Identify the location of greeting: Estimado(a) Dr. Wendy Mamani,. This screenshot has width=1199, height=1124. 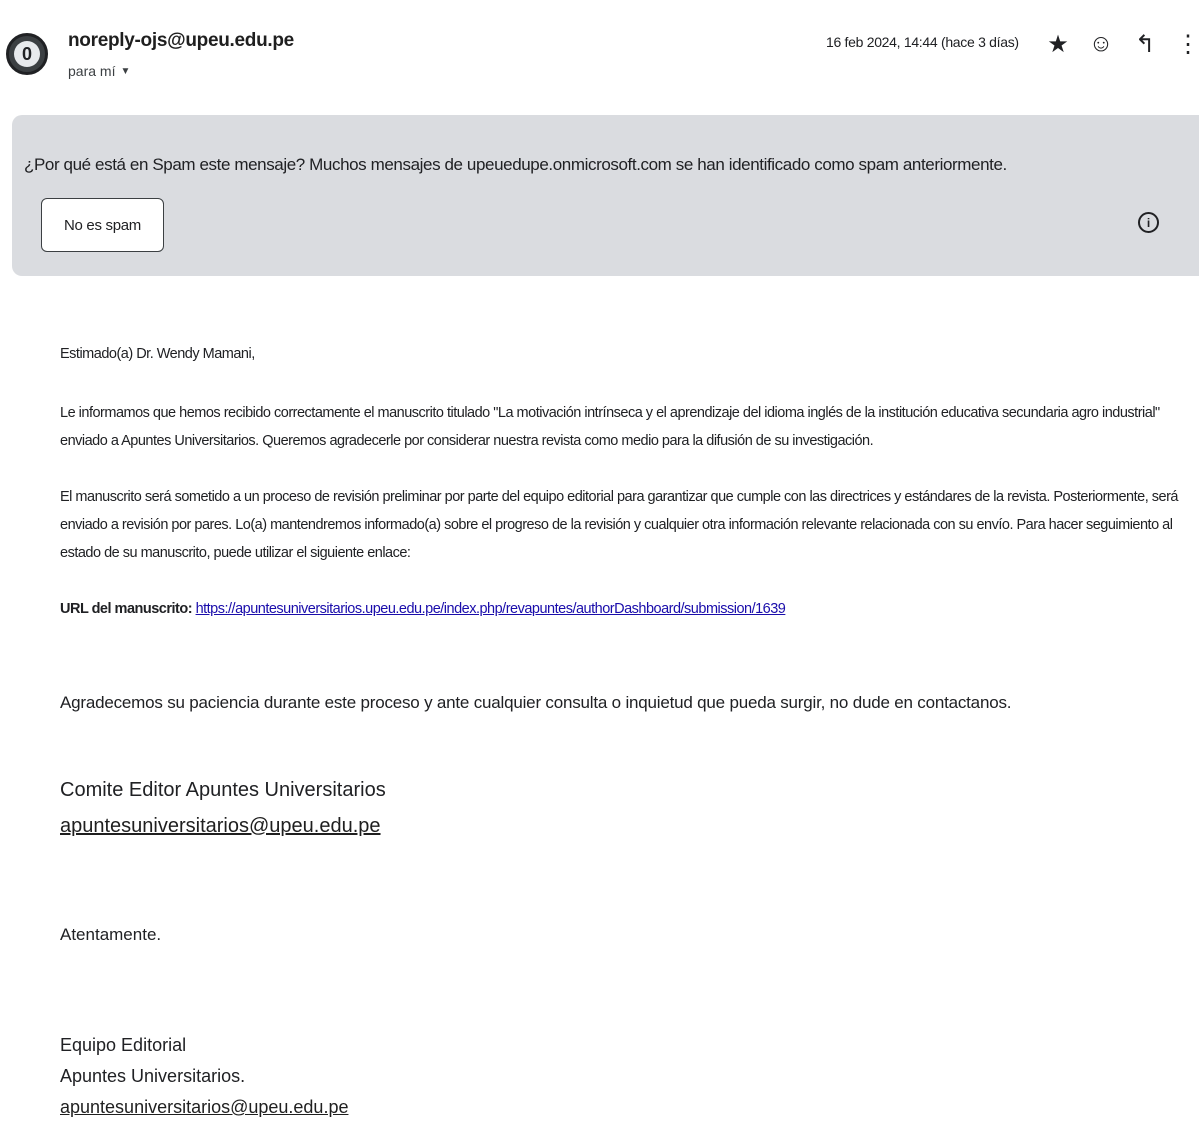
(157, 354).